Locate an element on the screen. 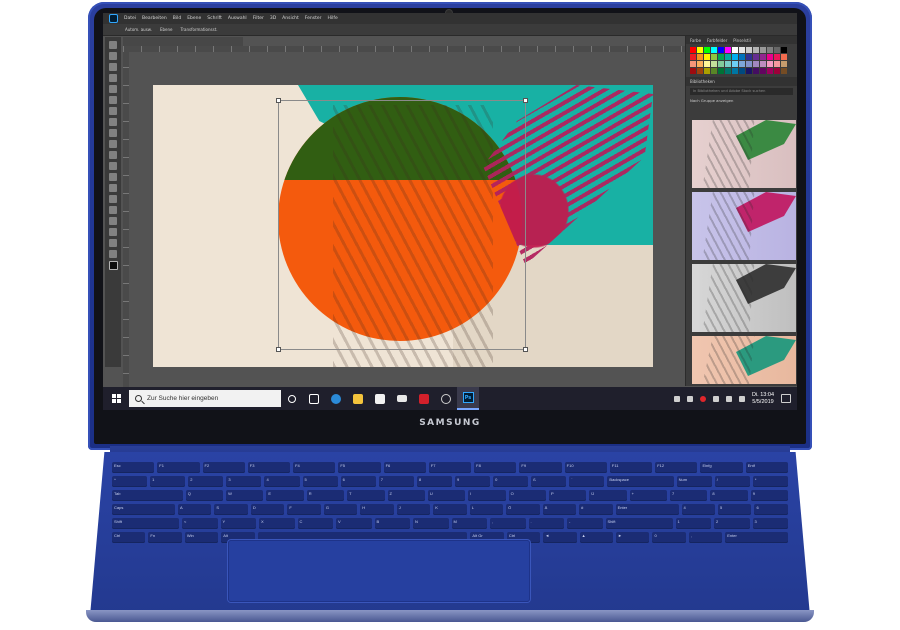  move-tool-icon is located at coordinates (113, 45).